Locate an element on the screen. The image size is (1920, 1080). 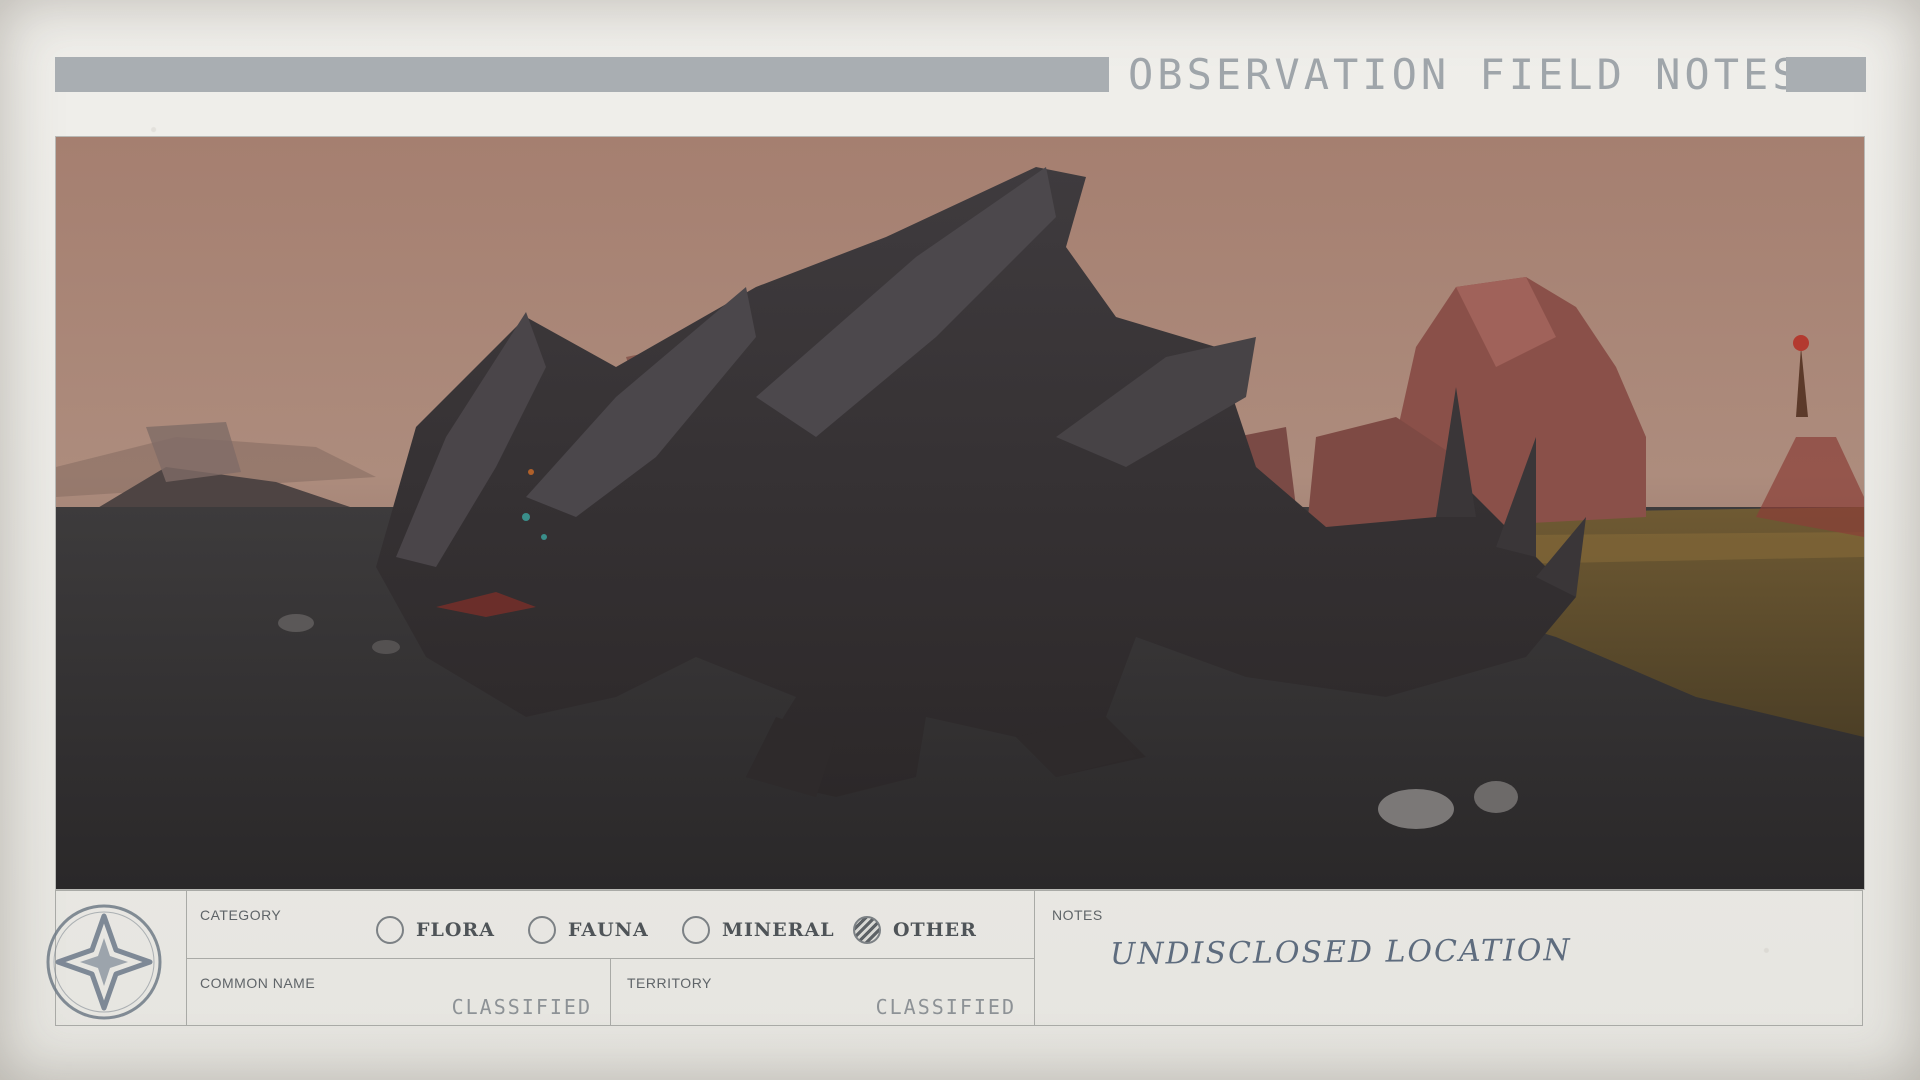
notes-label: NOTES is located at coordinates (1077, 915).